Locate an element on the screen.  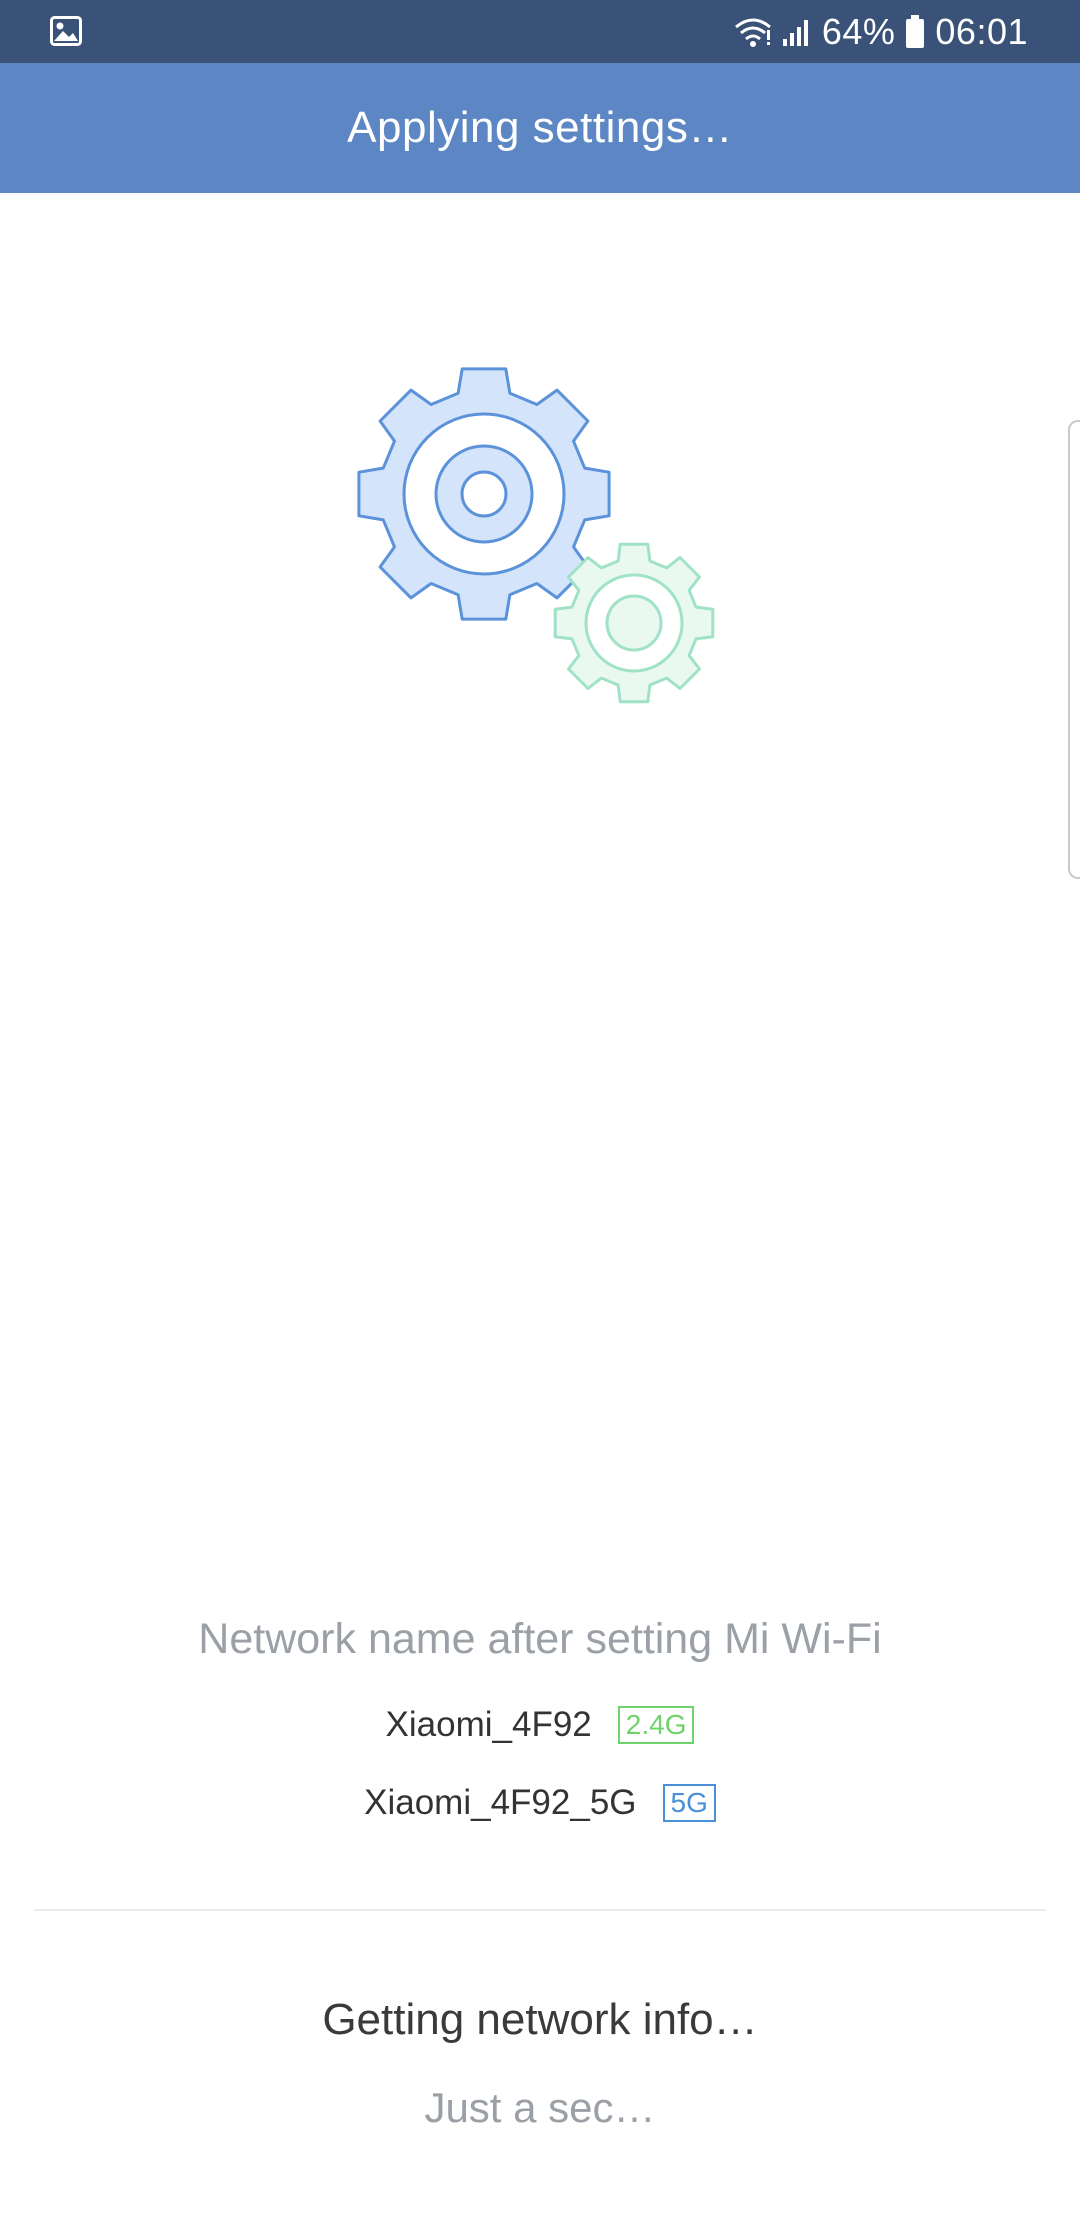
status-bar: 64% 06:01 is located at coordinates (540, 31).